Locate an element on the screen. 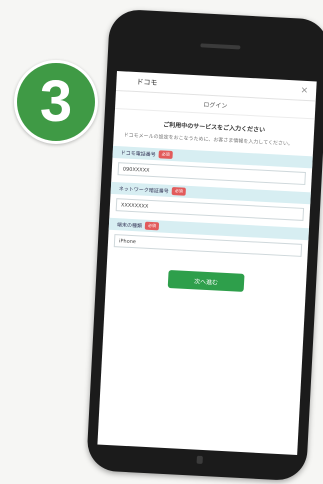 This screenshot has width=323, height=484. field-label-text: ドコモ電話番号 is located at coordinates (138, 153).